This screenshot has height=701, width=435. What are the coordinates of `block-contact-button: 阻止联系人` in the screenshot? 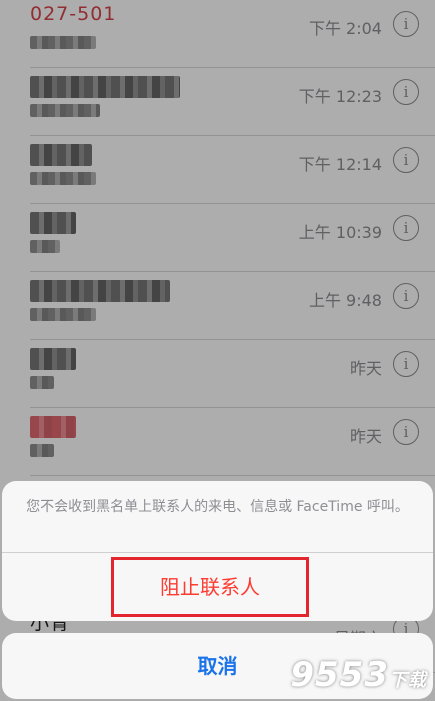 It's located at (210, 587).